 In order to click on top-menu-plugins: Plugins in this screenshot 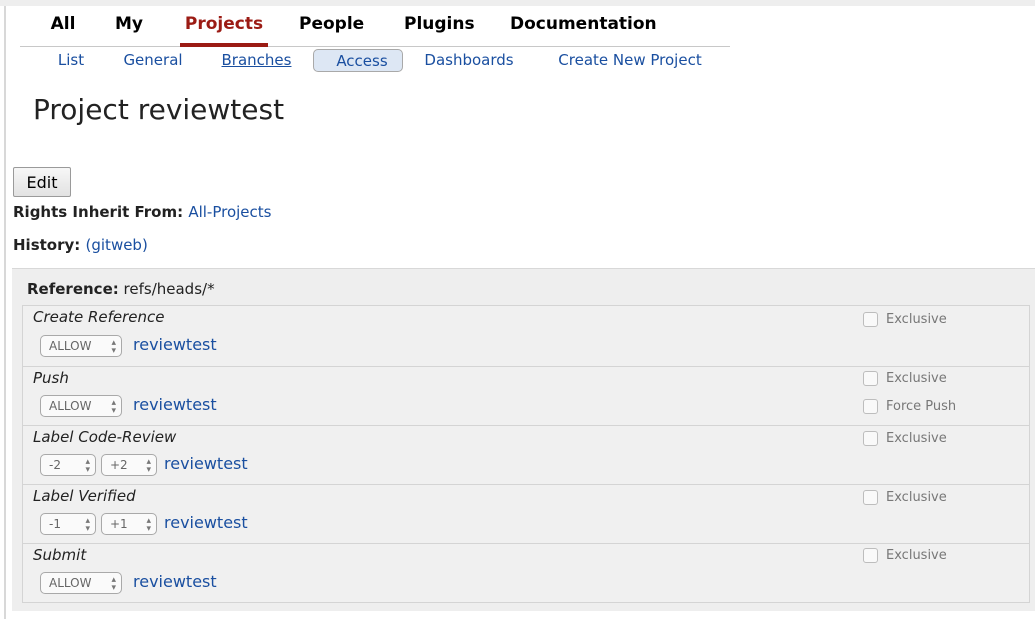, I will do `click(439, 29)`.